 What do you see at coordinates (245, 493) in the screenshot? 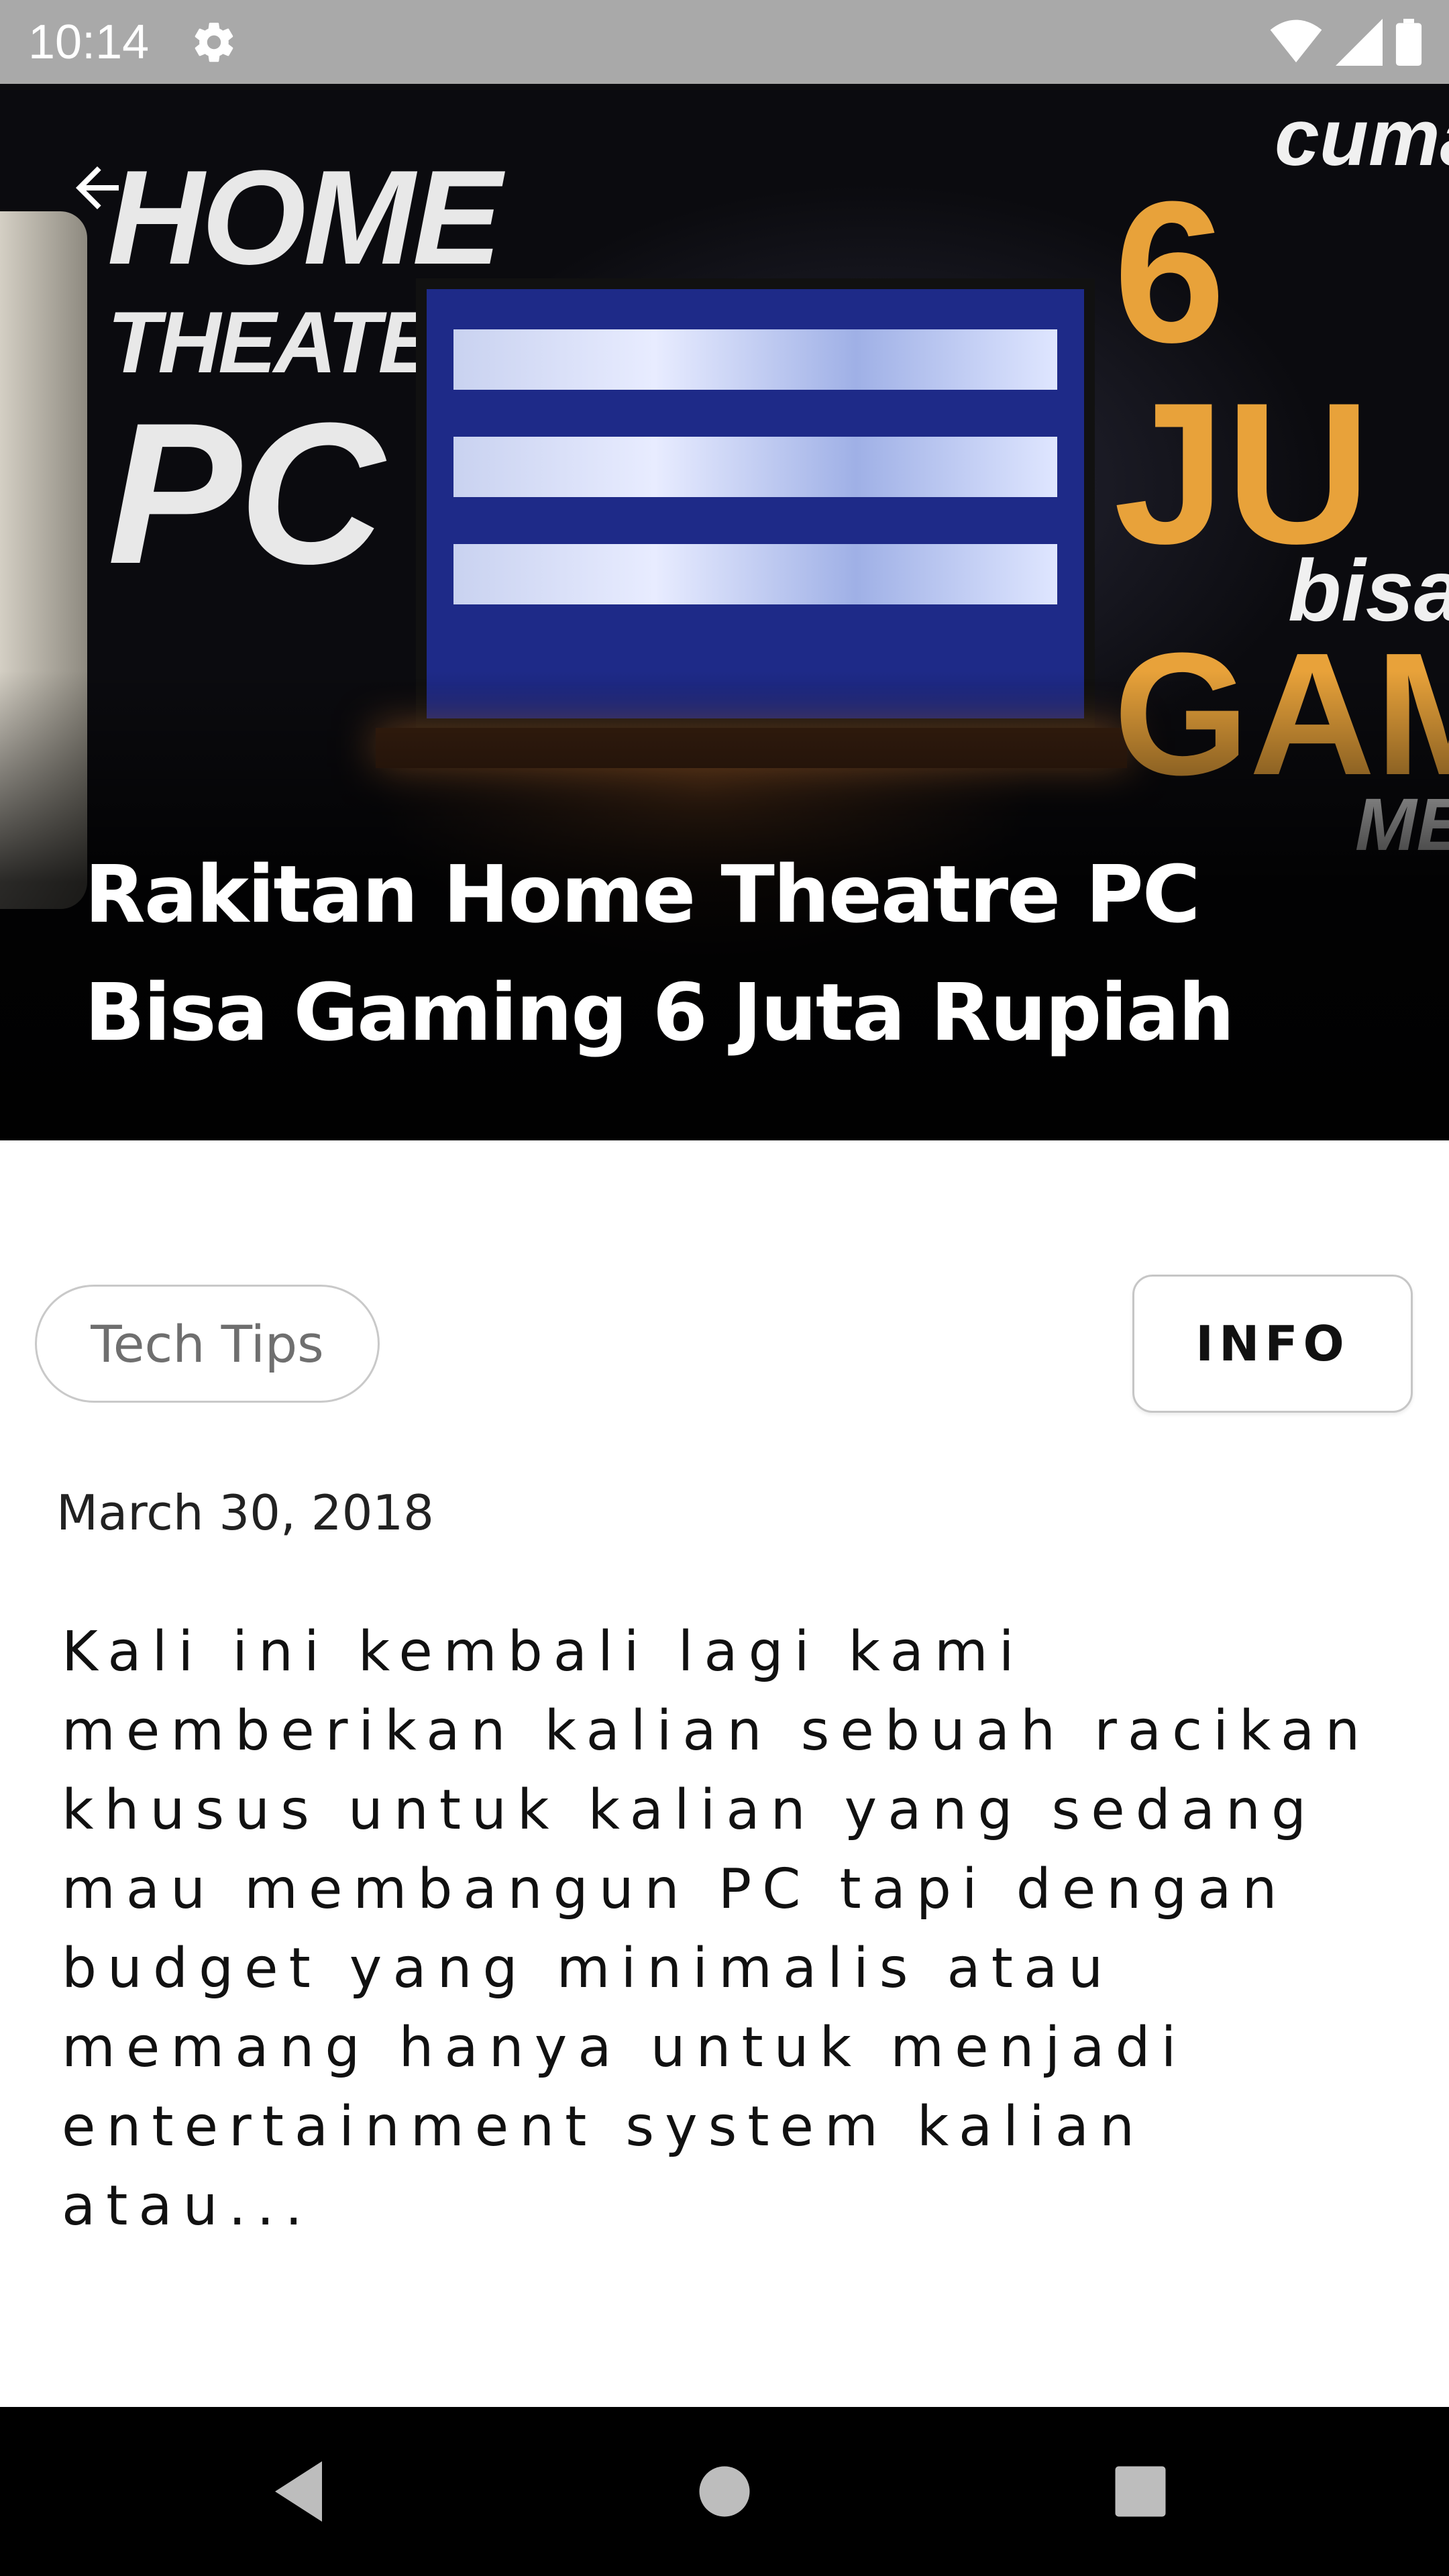
I see `hero-art-line: PC` at bounding box center [245, 493].